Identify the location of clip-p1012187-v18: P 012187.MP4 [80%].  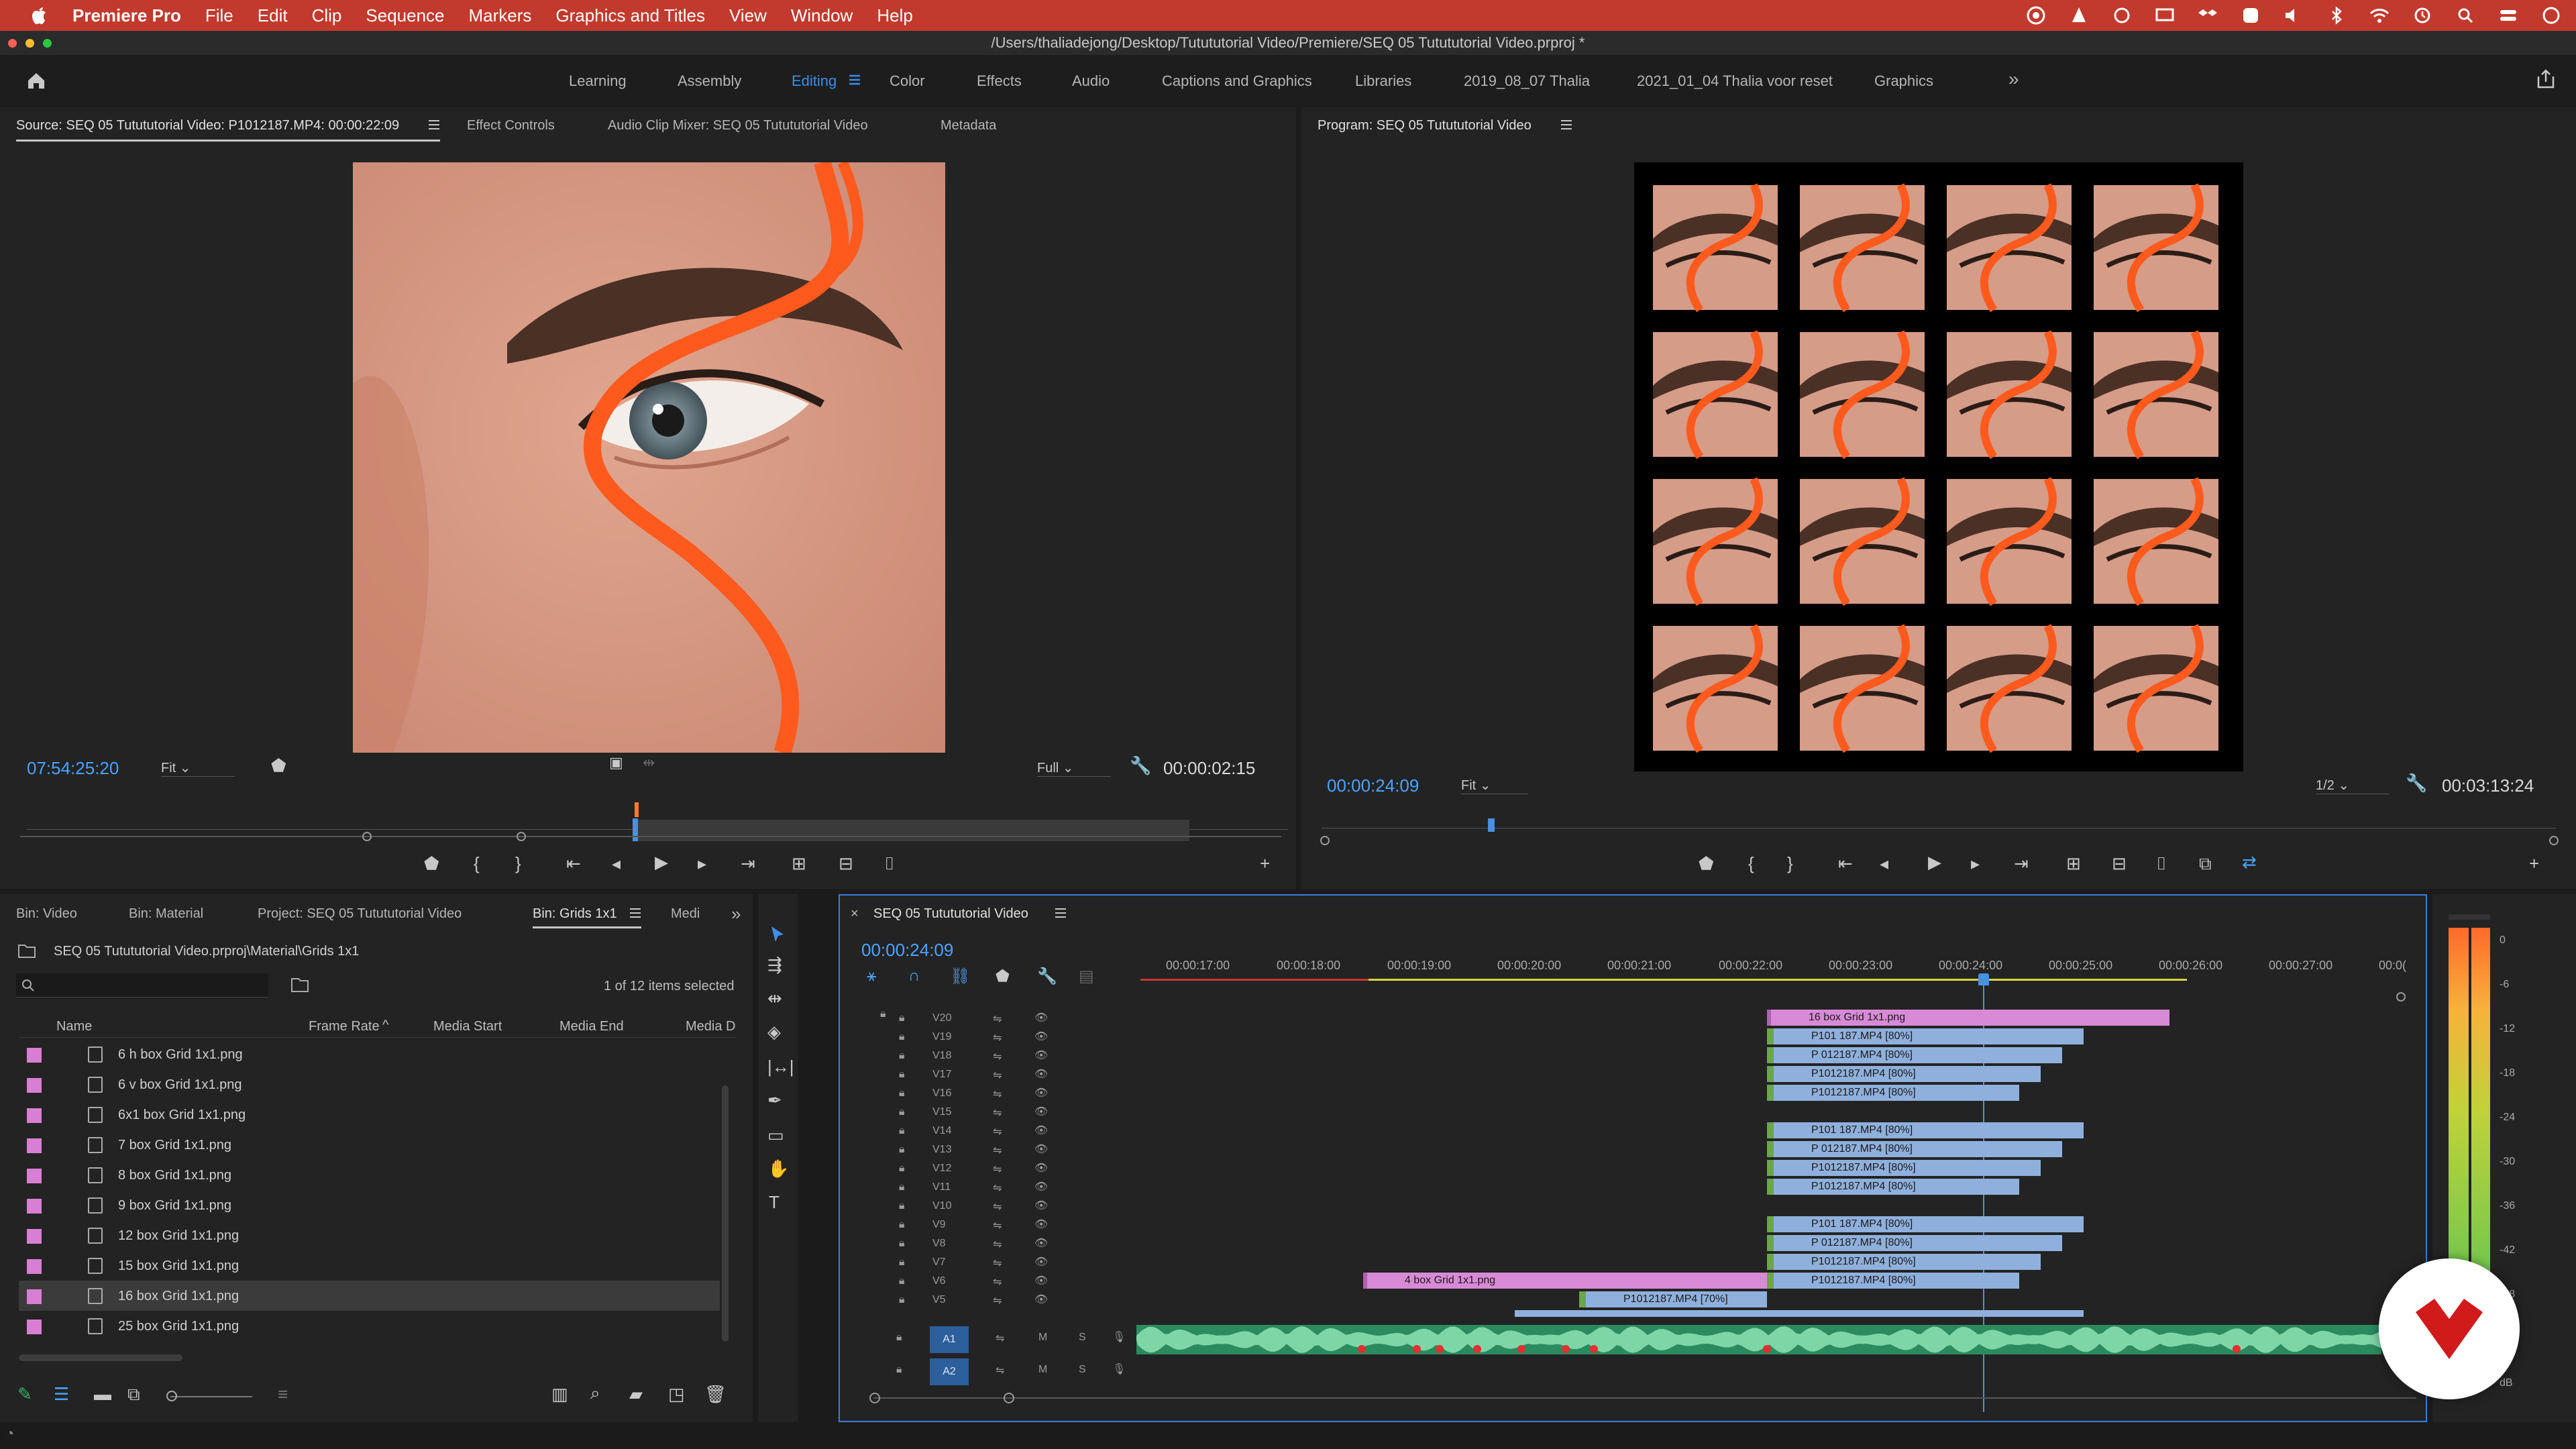
(1914, 1055).